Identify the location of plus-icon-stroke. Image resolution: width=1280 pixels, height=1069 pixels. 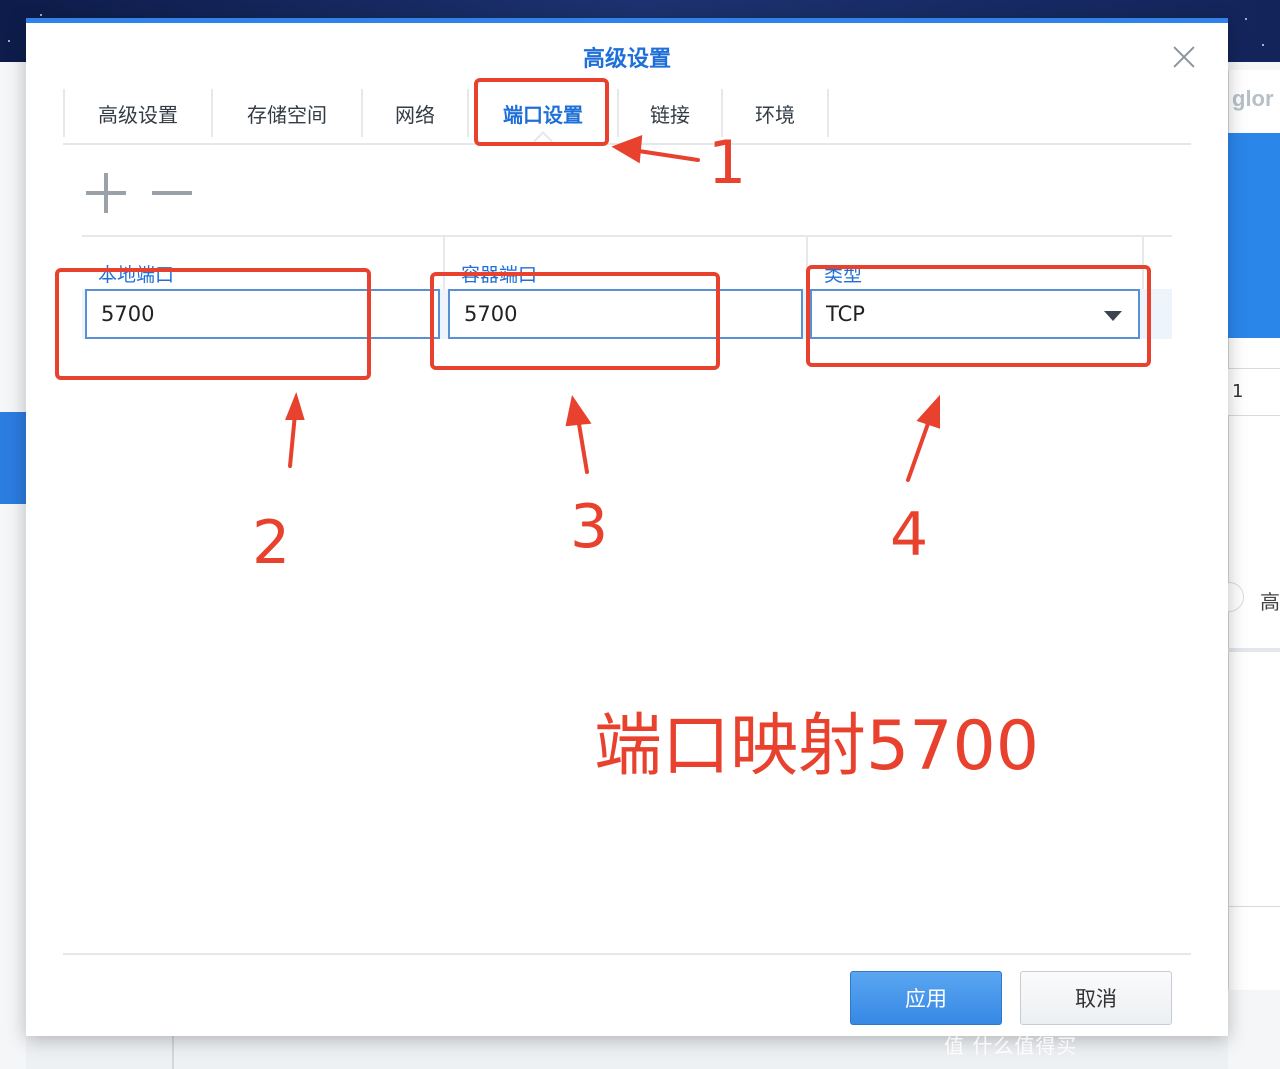
(106, 193).